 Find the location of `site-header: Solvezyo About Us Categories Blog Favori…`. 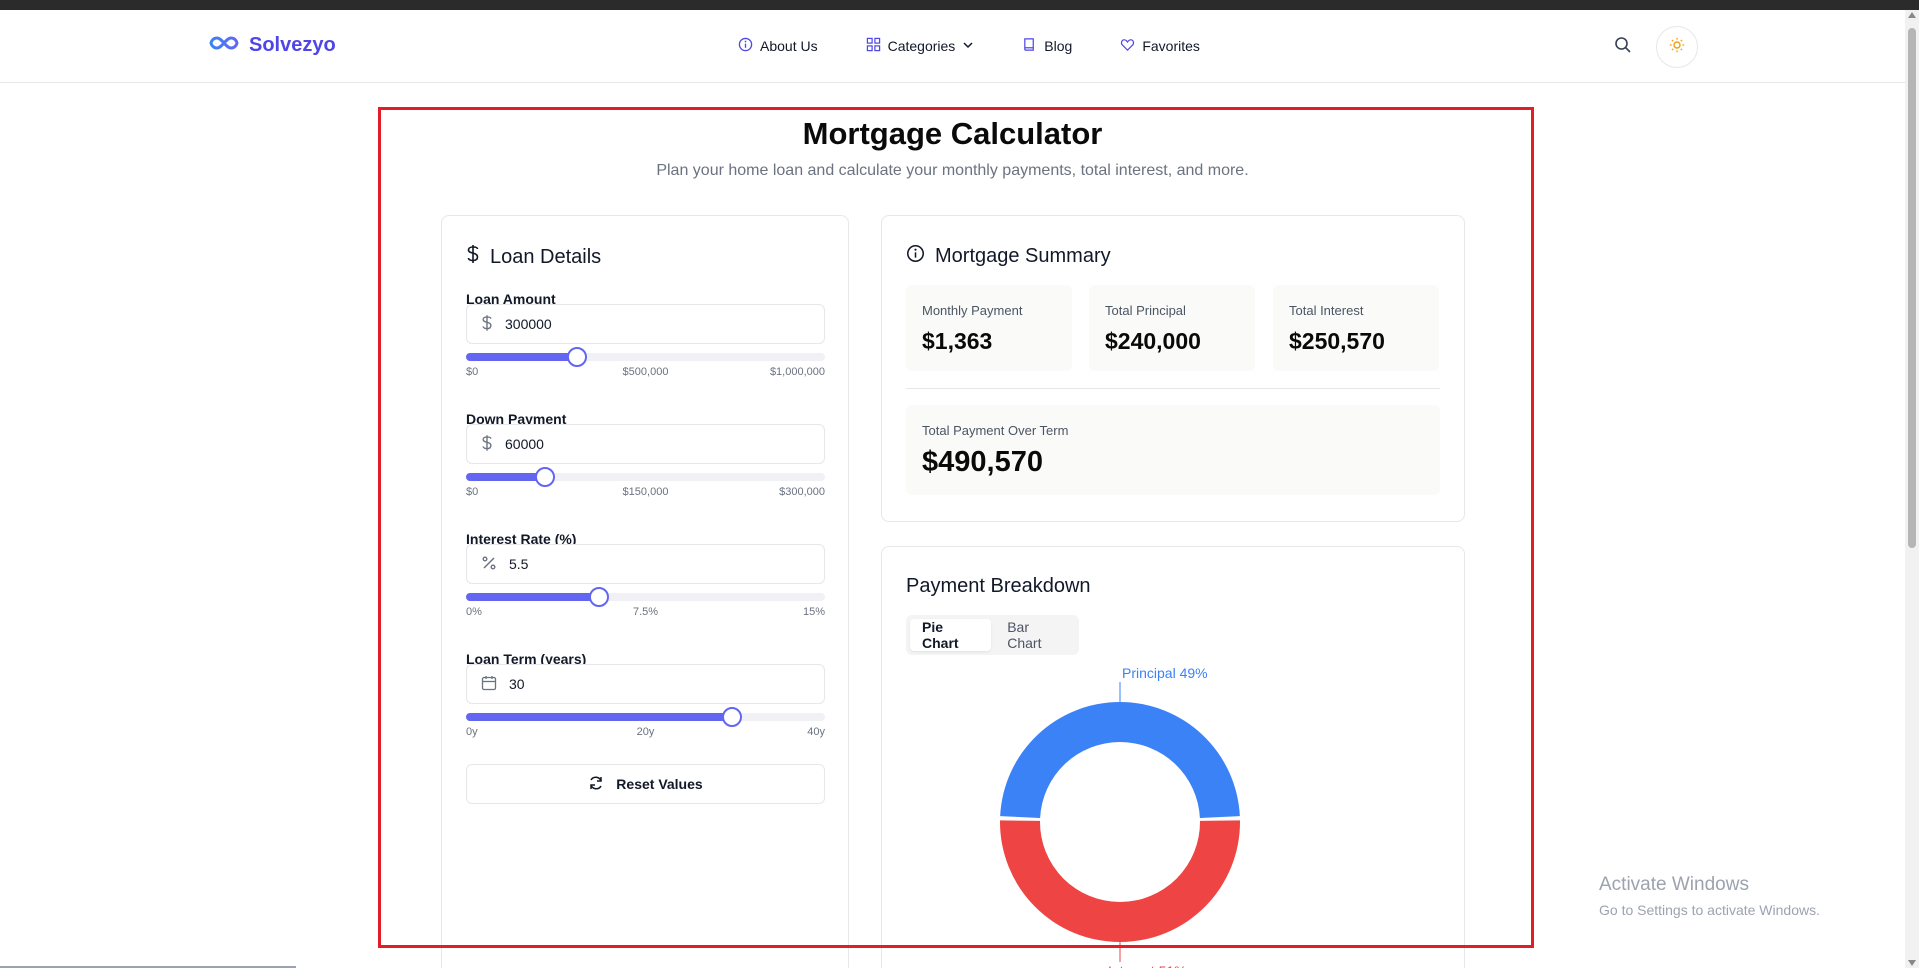

site-header: Solvezyo About Us Categories Blog Favori… is located at coordinates (952, 46).